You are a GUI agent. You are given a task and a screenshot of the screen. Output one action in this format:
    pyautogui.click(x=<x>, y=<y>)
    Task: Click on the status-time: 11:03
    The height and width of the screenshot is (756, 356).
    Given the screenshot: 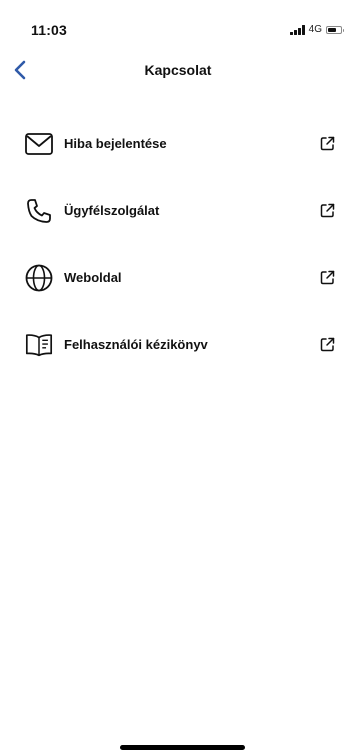 What is the action you would take?
    pyautogui.click(x=49, y=30)
    